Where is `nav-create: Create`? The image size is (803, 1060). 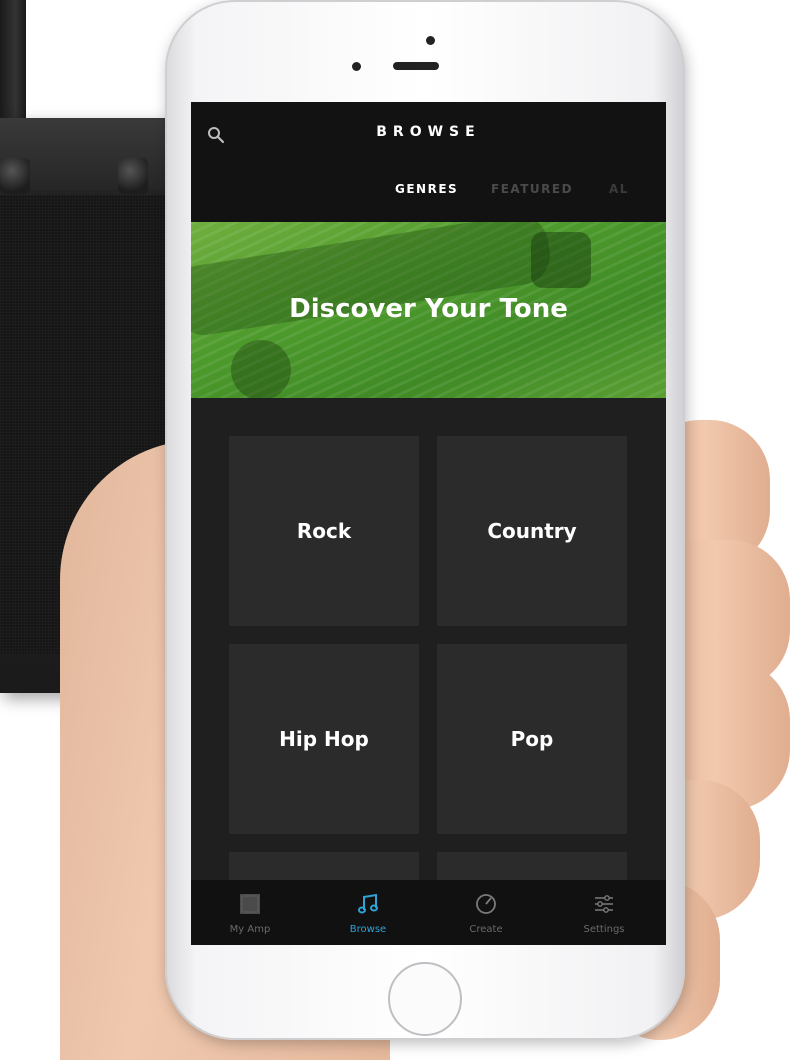
nav-create: Create is located at coordinates (486, 912).